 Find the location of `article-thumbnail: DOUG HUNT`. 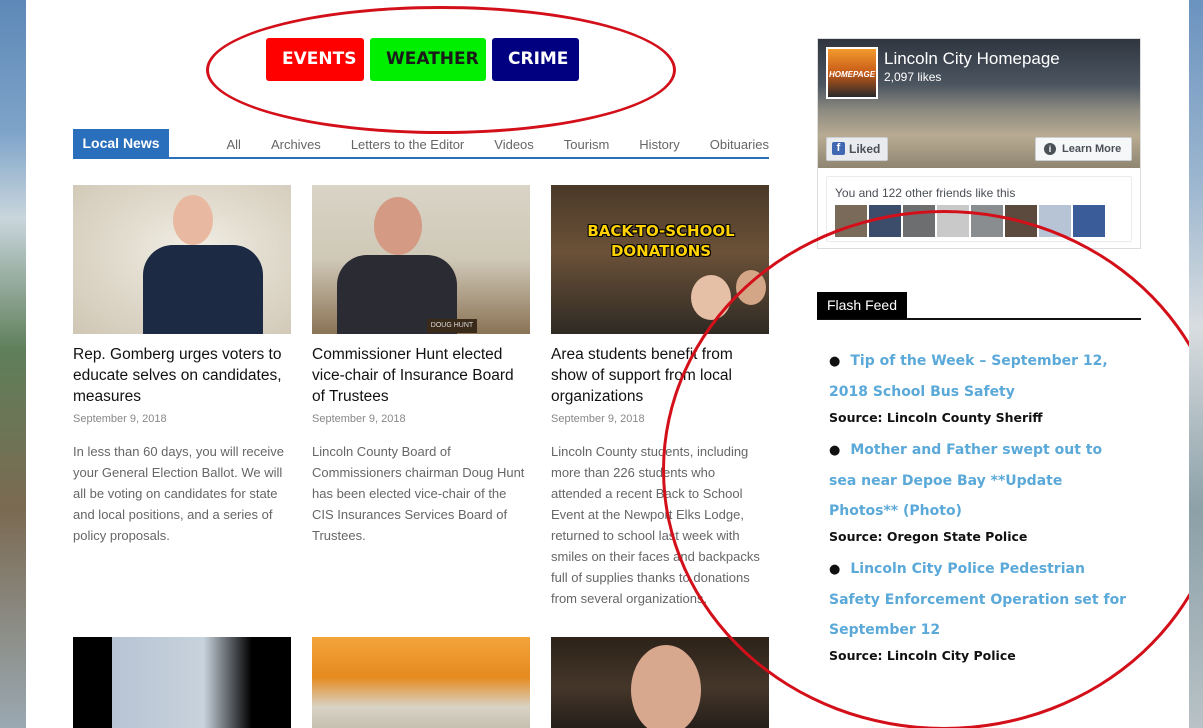

article-thumbnail: DOUG HUNT is located at coordinates (421, 259).